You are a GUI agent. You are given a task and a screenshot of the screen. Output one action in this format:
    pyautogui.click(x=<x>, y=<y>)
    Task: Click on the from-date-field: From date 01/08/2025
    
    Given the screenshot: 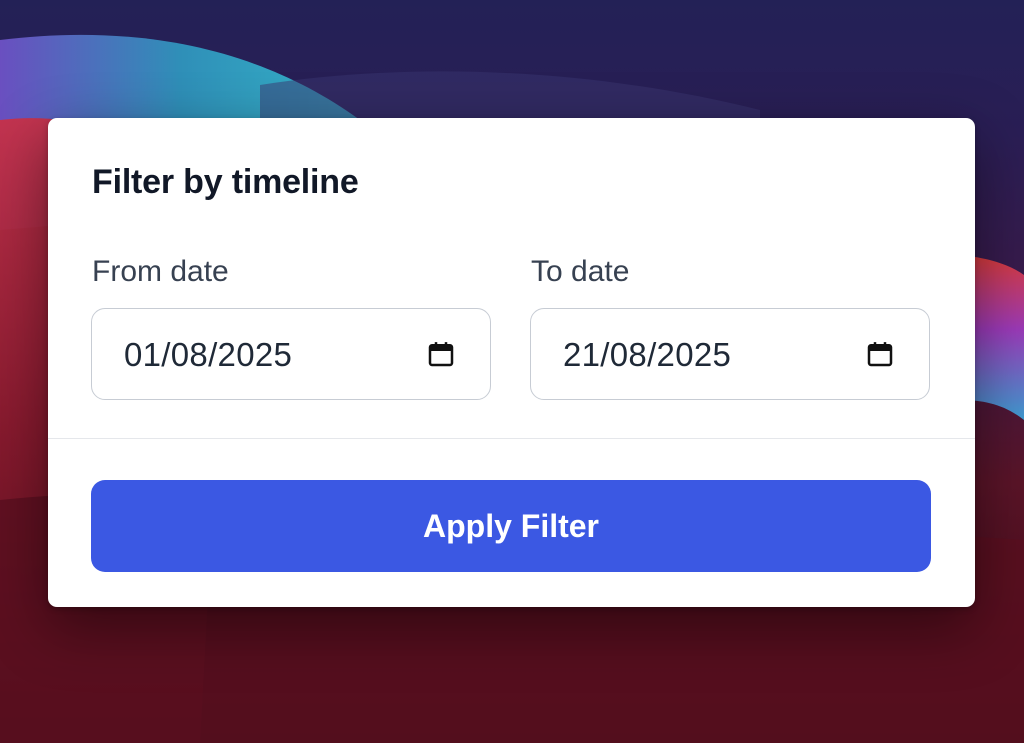 What is the action you would take?
    pyautogui.click(x=291, y=327)
    